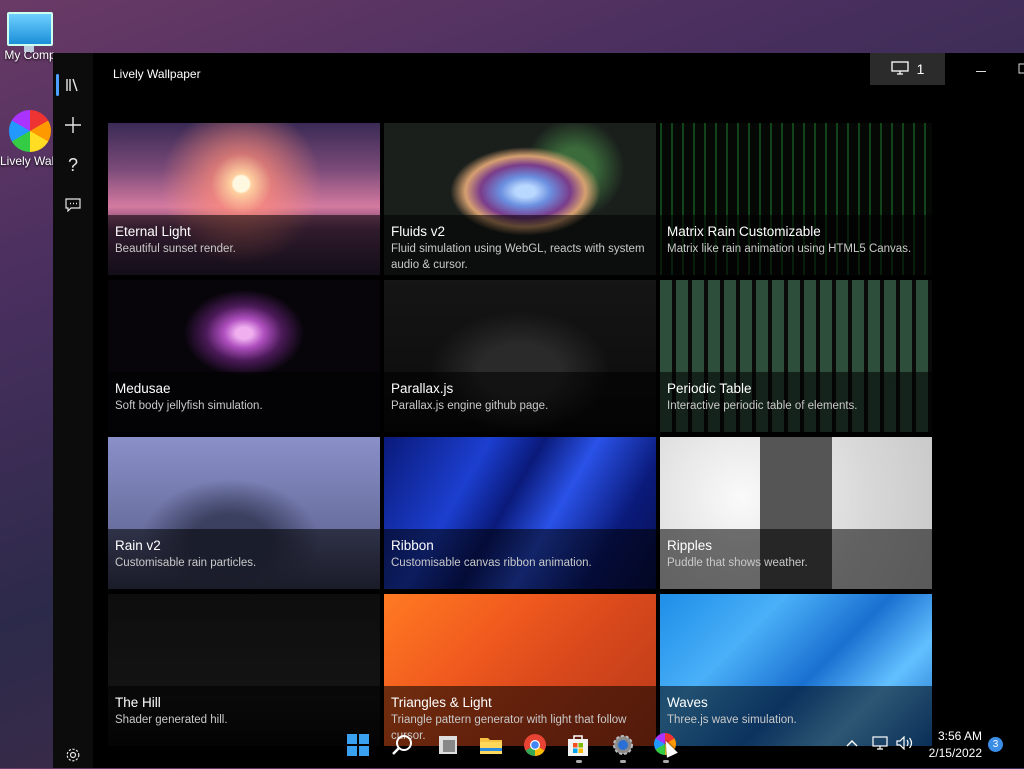 Image resolution: width=1024 pixels, height=769 pixels. Describe the element at coordinates (412, 545) in the screenshot. I see `wallpaper-title: Ribbon` at that location.